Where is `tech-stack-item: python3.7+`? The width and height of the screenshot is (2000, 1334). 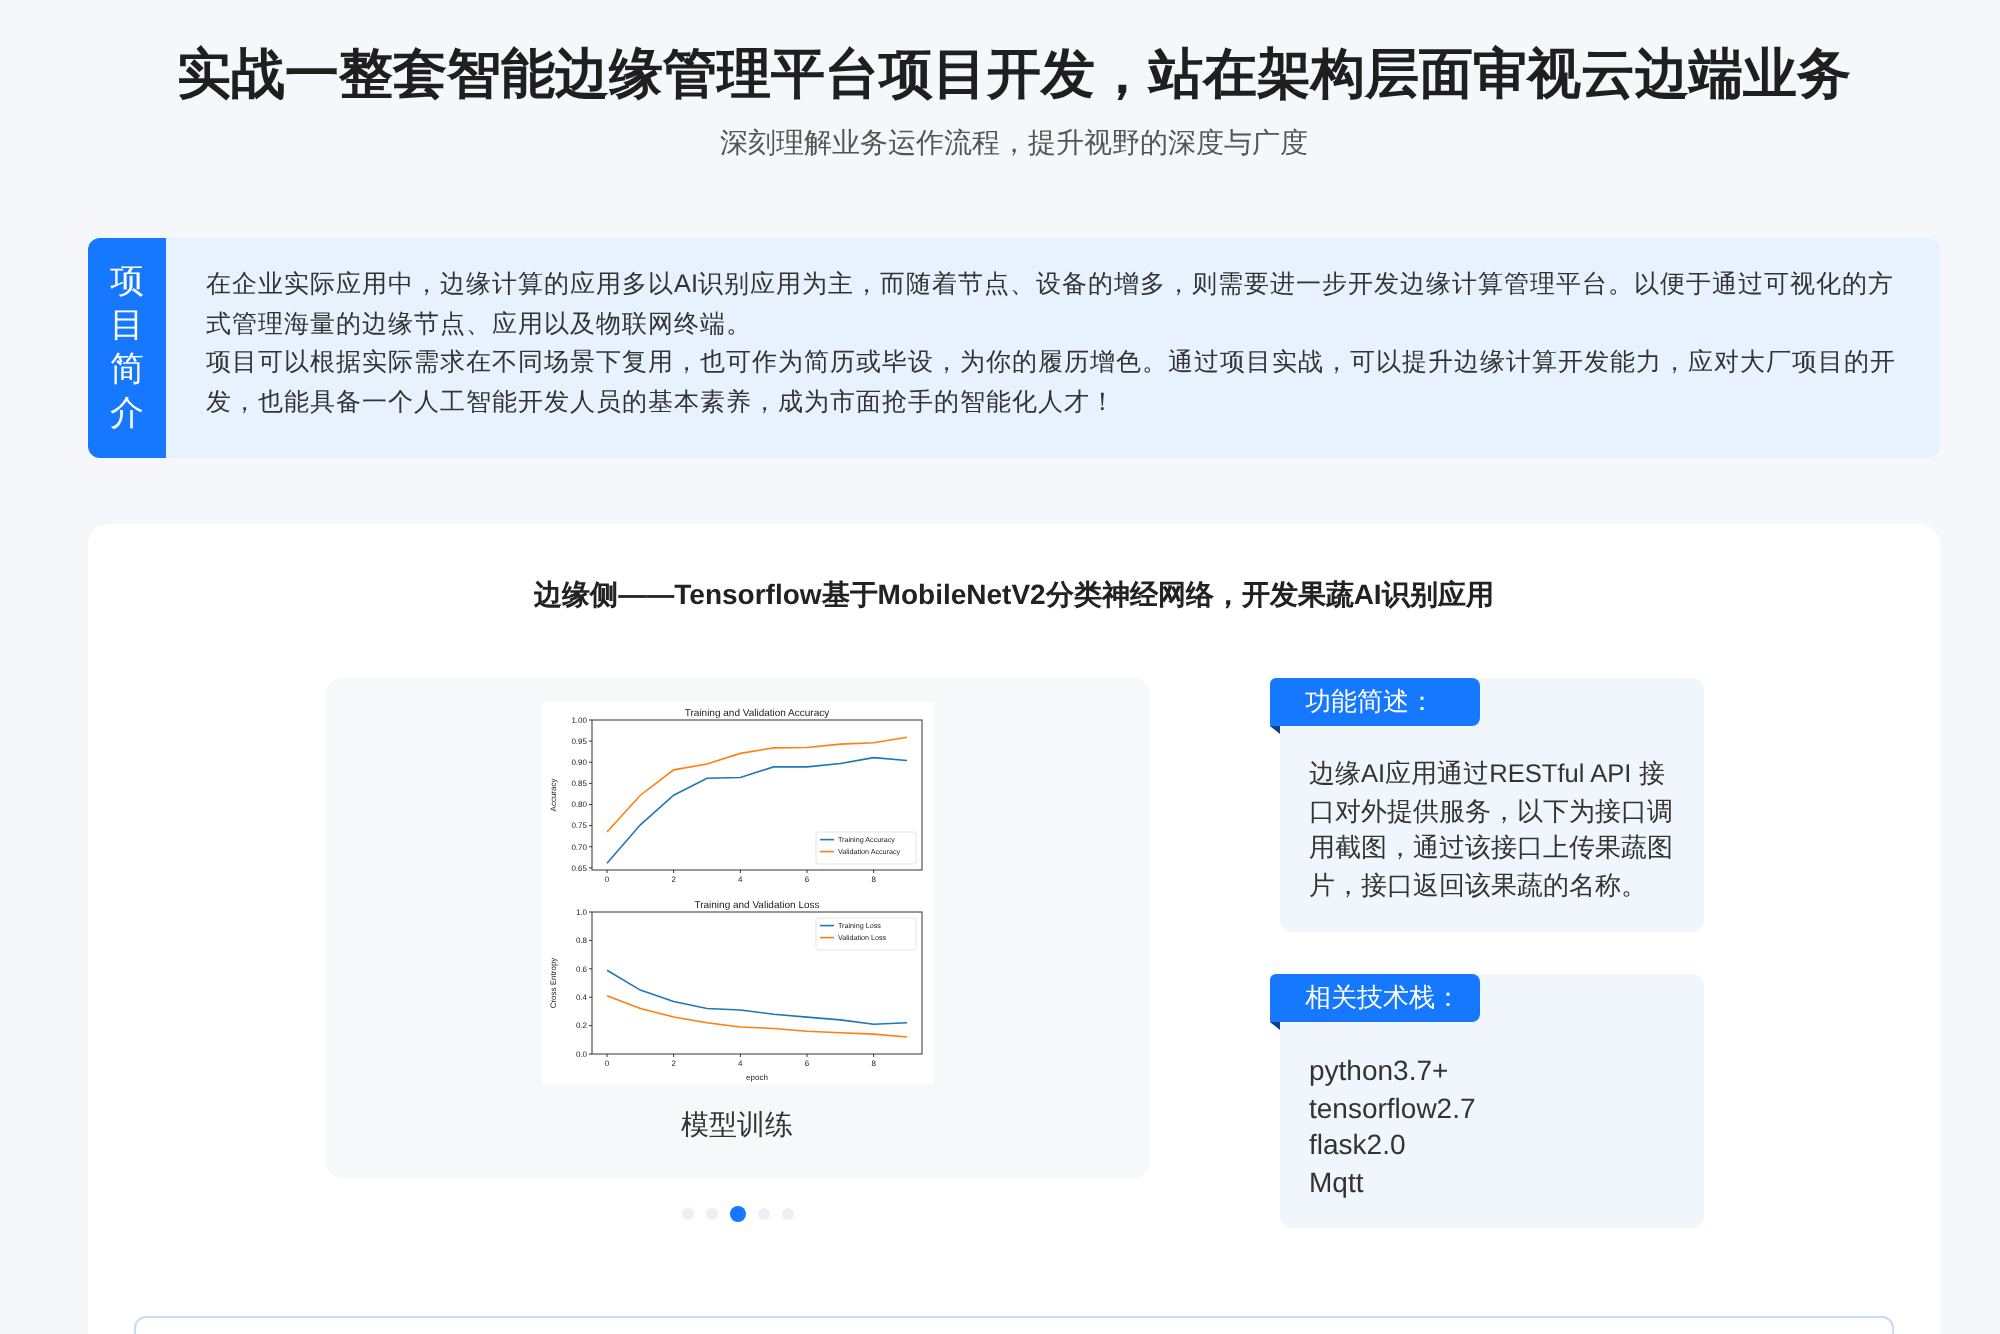
tech-stack-item: python3.7+ is located at coordinates (1380, 1070).